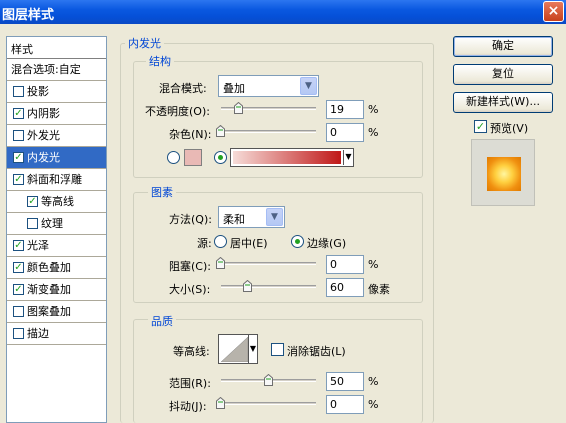 The image size is (566, 423). What do you see at coordinates (190, 219) in the screenshot?
I see `method-label: 方法(Q):` at bounding box center [190, 219].